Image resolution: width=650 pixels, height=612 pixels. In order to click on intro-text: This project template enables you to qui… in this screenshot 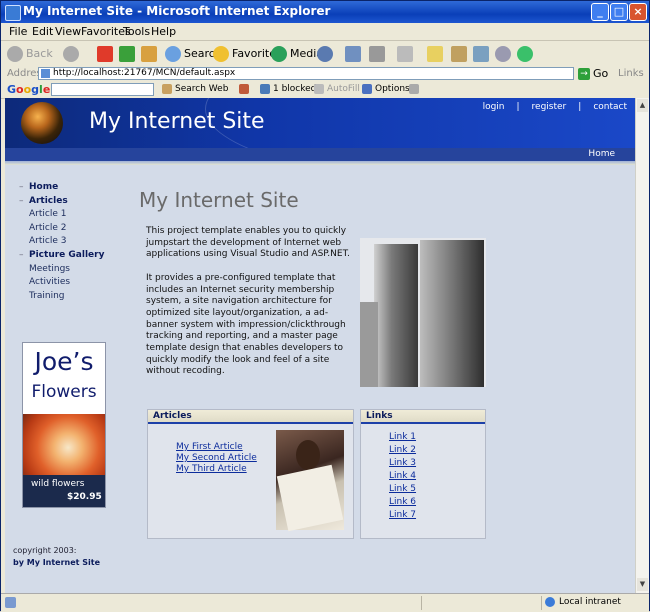, I will do `click(249, 308)`.